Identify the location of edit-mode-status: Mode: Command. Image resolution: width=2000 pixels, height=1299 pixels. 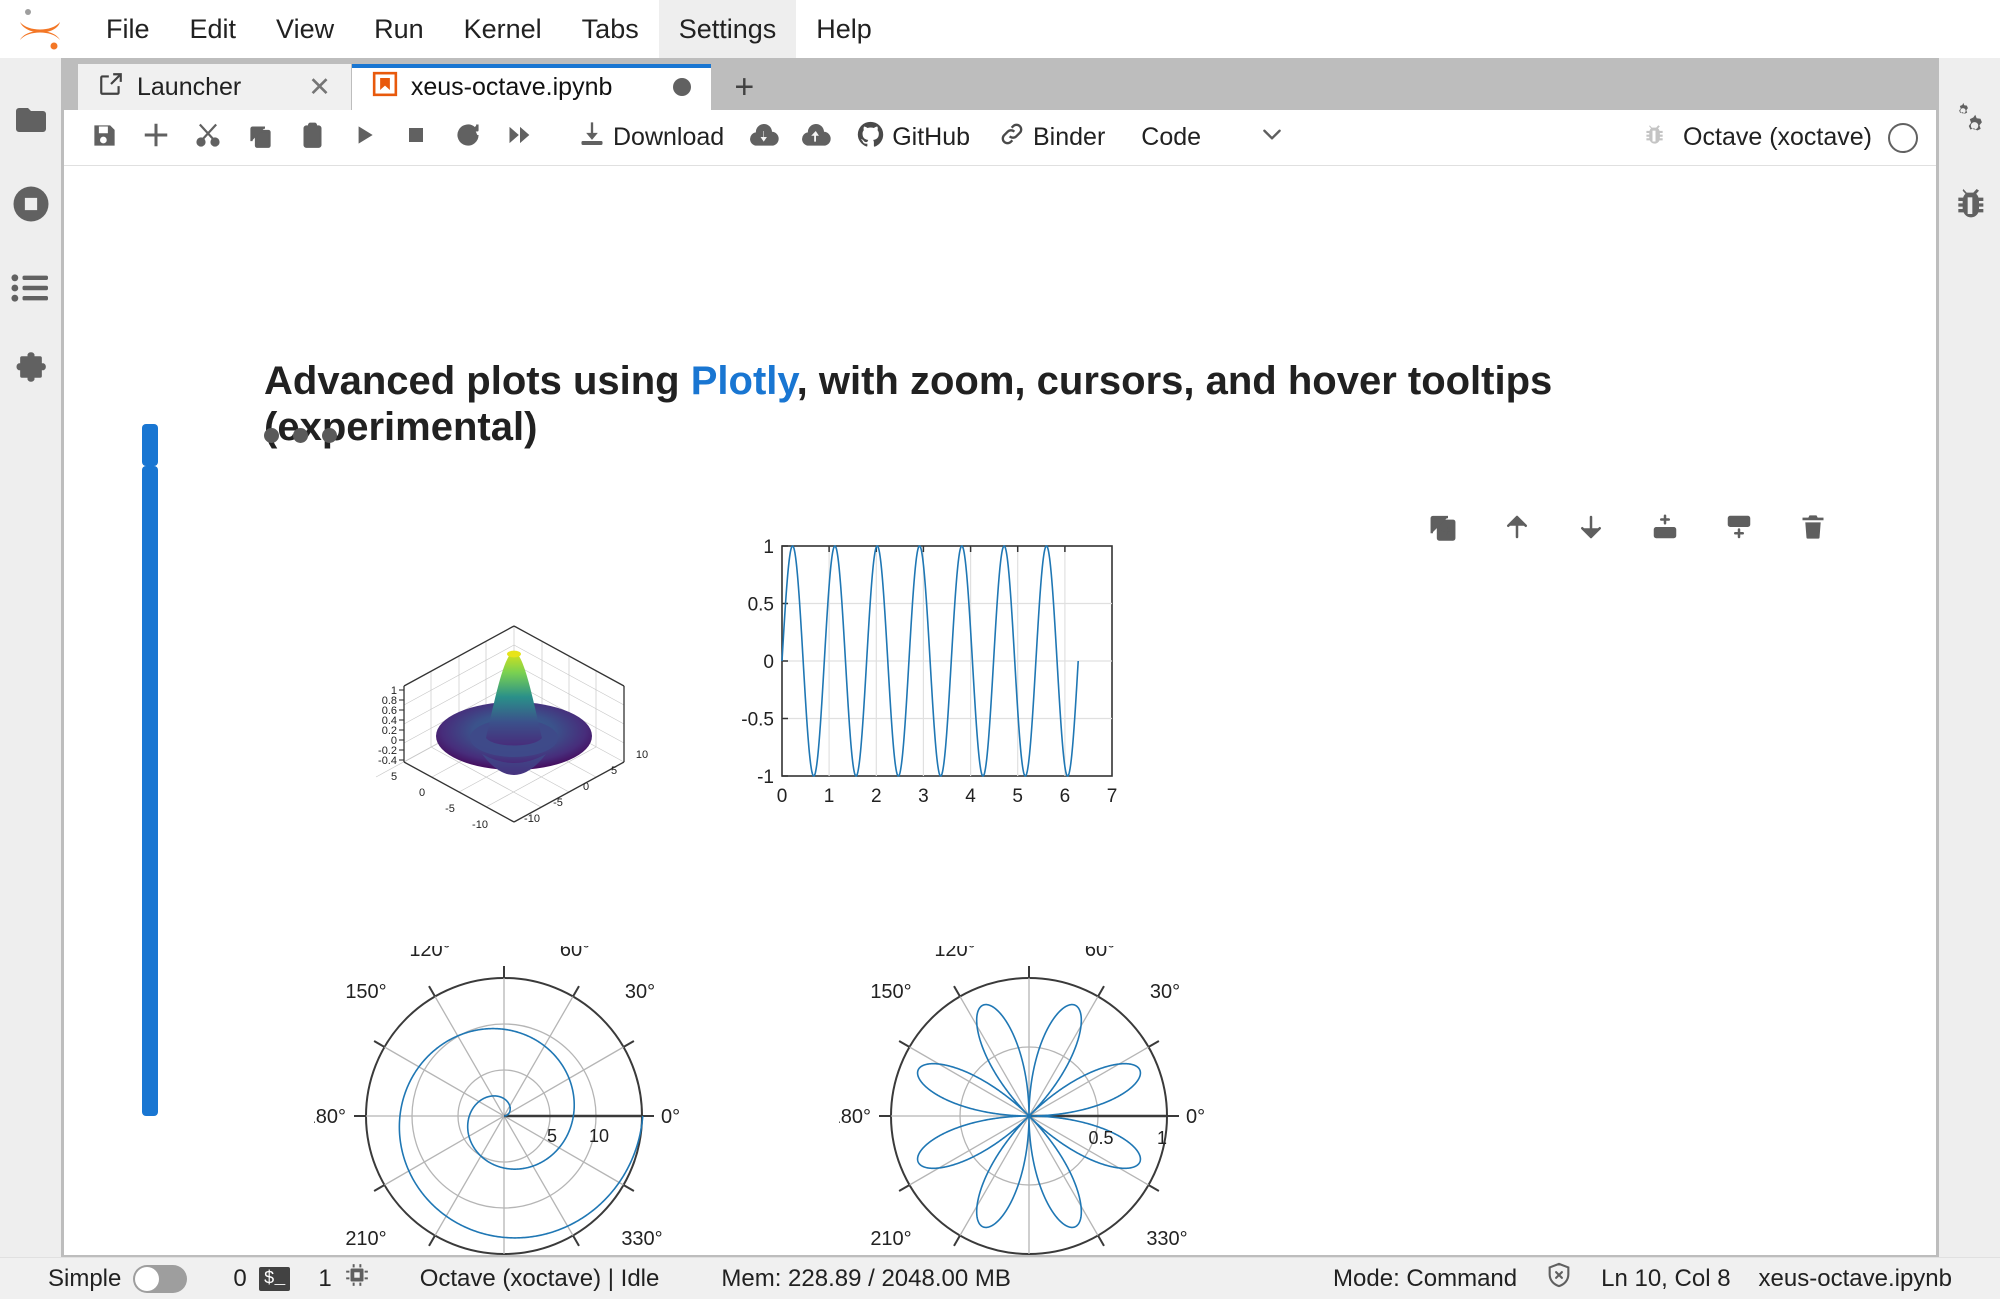
(1425, 1279).